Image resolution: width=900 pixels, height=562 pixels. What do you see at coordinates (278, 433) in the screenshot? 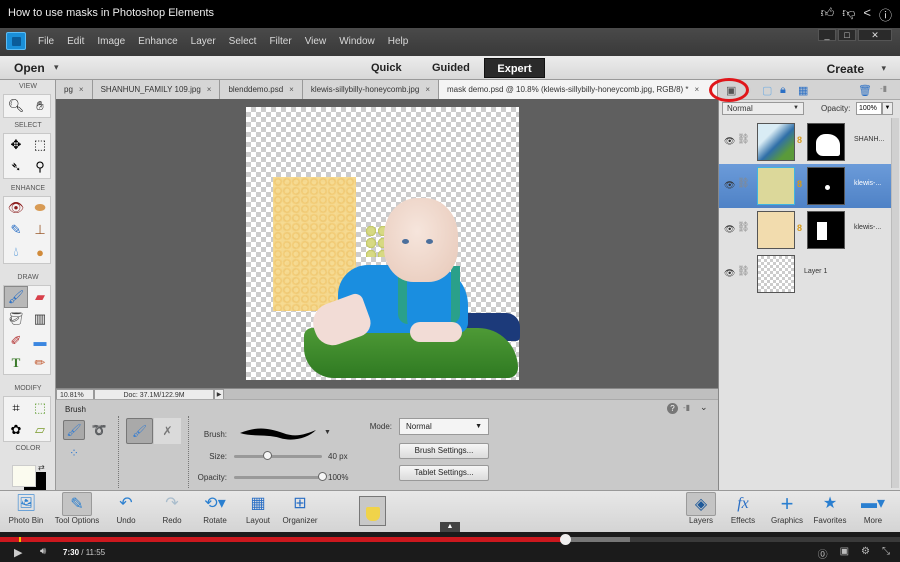
I see `brush-preset-preview` at bounding box center [278, 433].